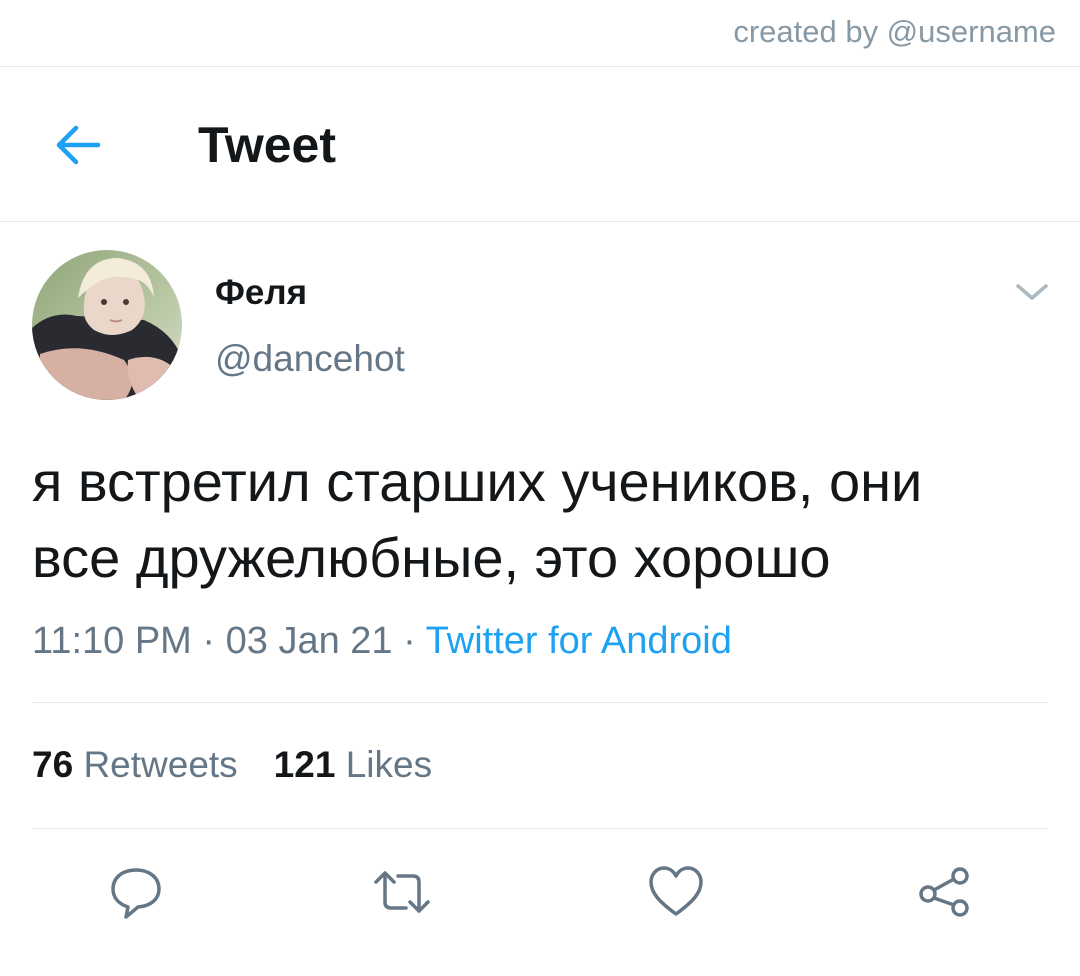  What do you see at coordinates (304, 764) in the screenshot?
I see `likes-count: 121` at bounding box center [304, 764].